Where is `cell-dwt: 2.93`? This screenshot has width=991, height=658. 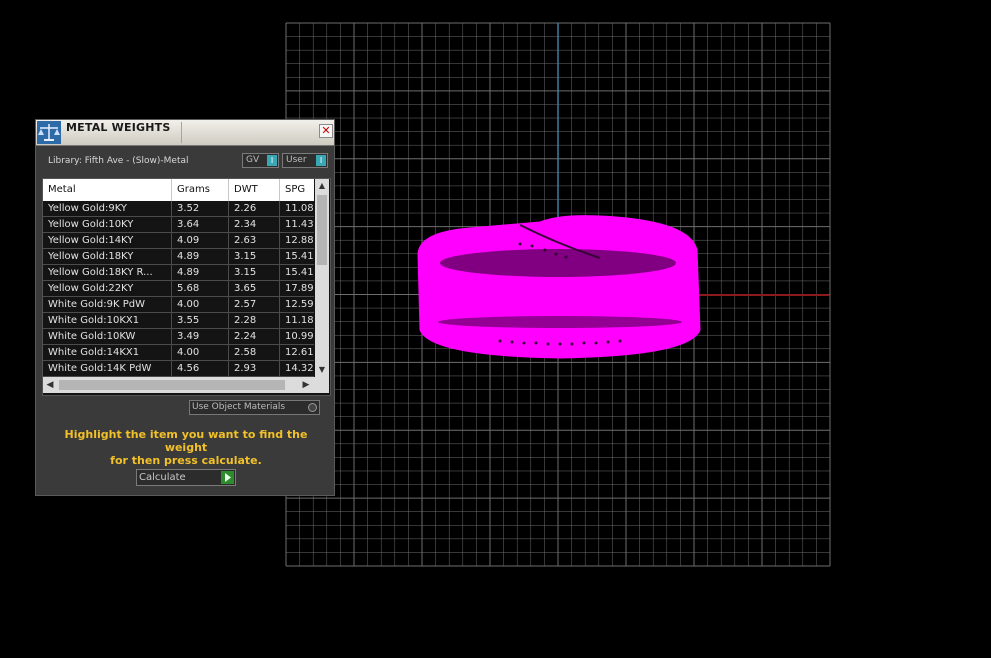
cell-dwt: 2.93 is located at coordinates (254, 368).